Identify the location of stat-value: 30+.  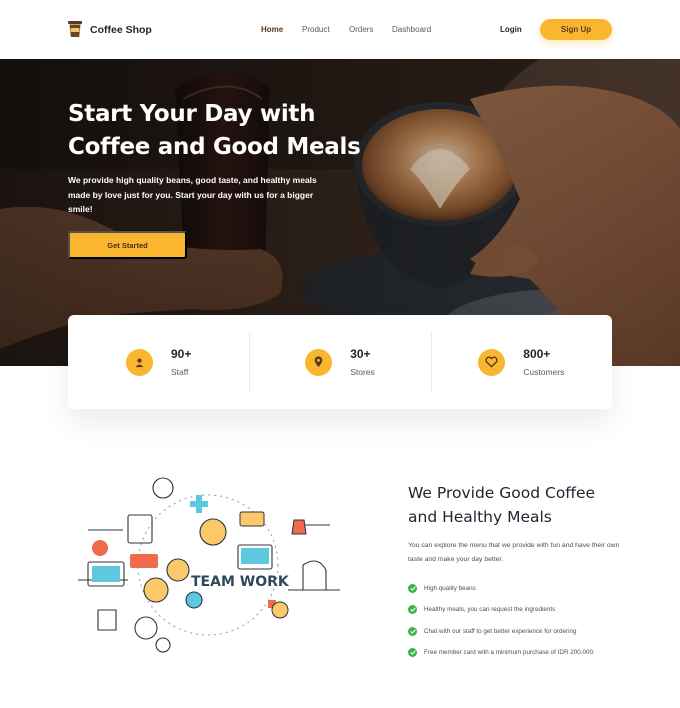
(360, 354).